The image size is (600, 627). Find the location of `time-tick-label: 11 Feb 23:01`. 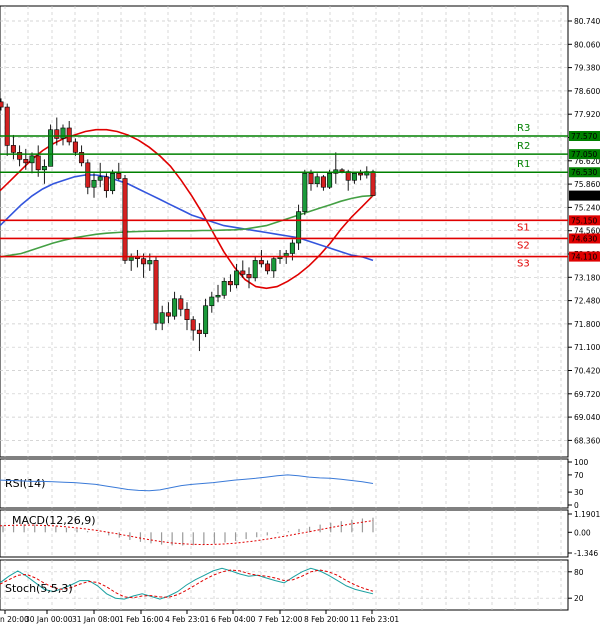

time-tick-label: 11 Feb 23:01 is located at coordinates (374, 619).